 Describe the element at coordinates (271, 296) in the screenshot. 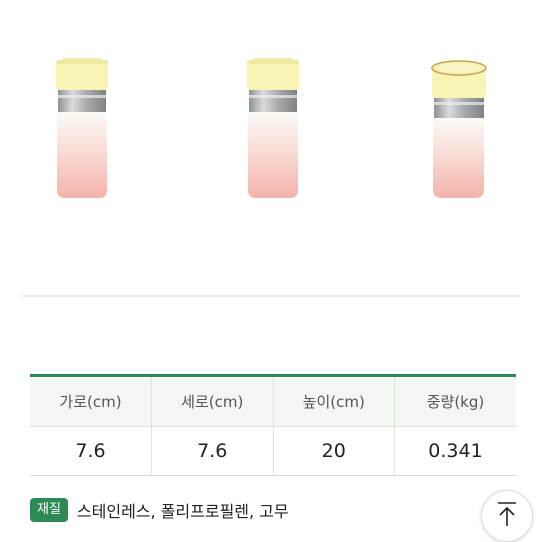

I see `section-divider` at that location.